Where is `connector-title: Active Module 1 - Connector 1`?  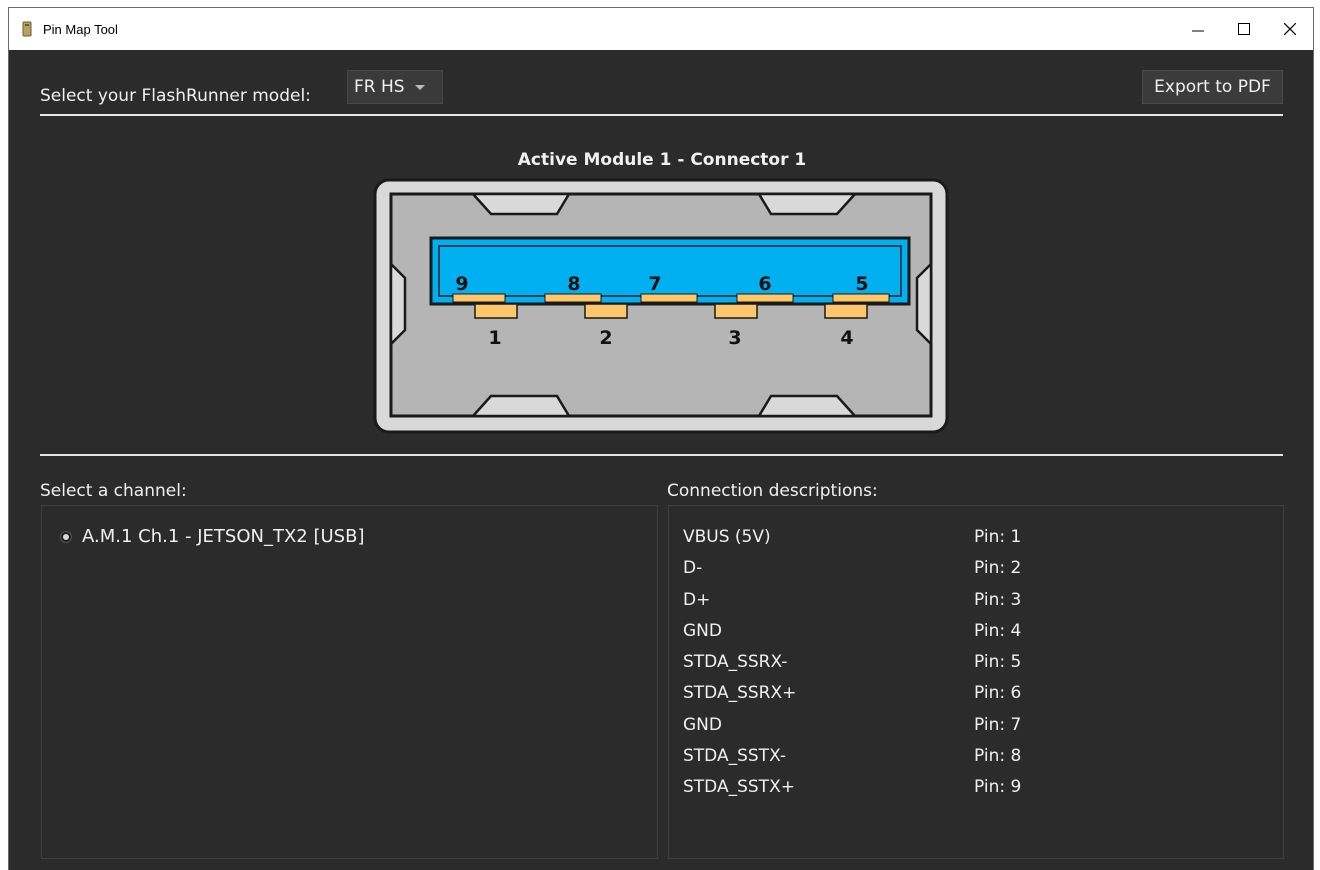 connector-title: Active Module 1 - Connector 1 is located at coordinates (662, 160).